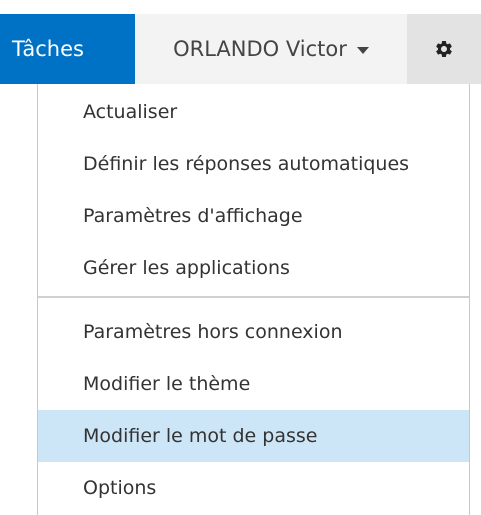  What do you see at coordinates (362, 50) in the screenshot?
I see `chevron-down-icon` at bounding box center [362, 50].